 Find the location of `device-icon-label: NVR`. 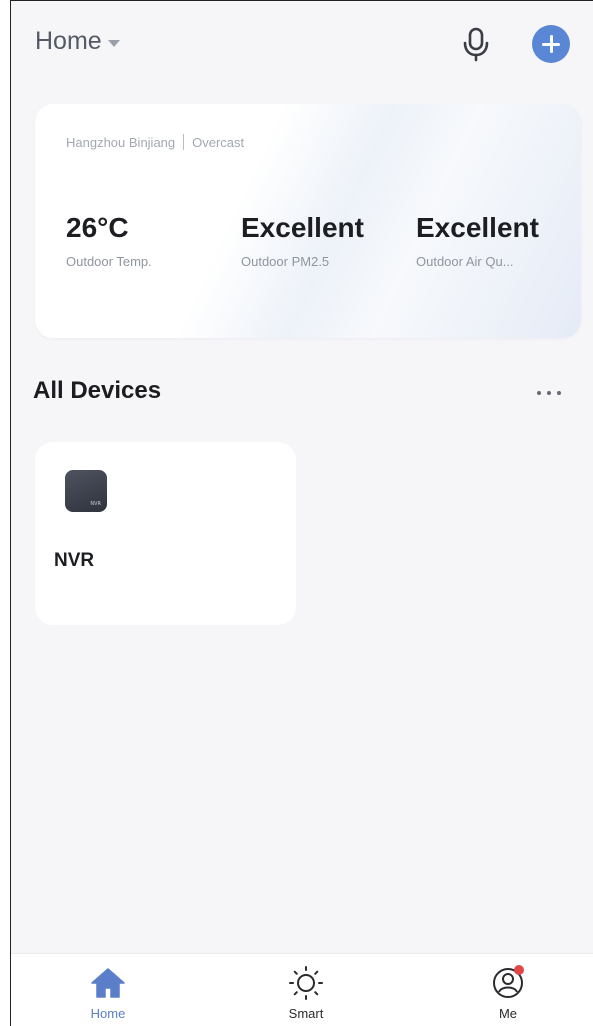

device-icon-label: NVR is located at coordinates (95, 504).